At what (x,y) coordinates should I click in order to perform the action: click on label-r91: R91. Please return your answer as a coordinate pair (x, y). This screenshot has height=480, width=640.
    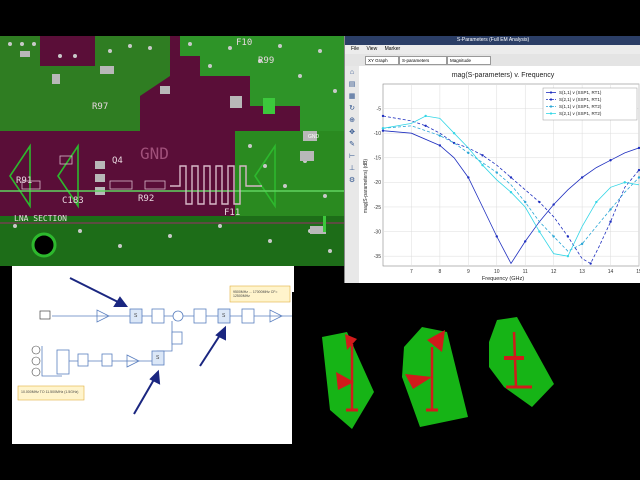
    Looking at the image, I should click on (24, 181).